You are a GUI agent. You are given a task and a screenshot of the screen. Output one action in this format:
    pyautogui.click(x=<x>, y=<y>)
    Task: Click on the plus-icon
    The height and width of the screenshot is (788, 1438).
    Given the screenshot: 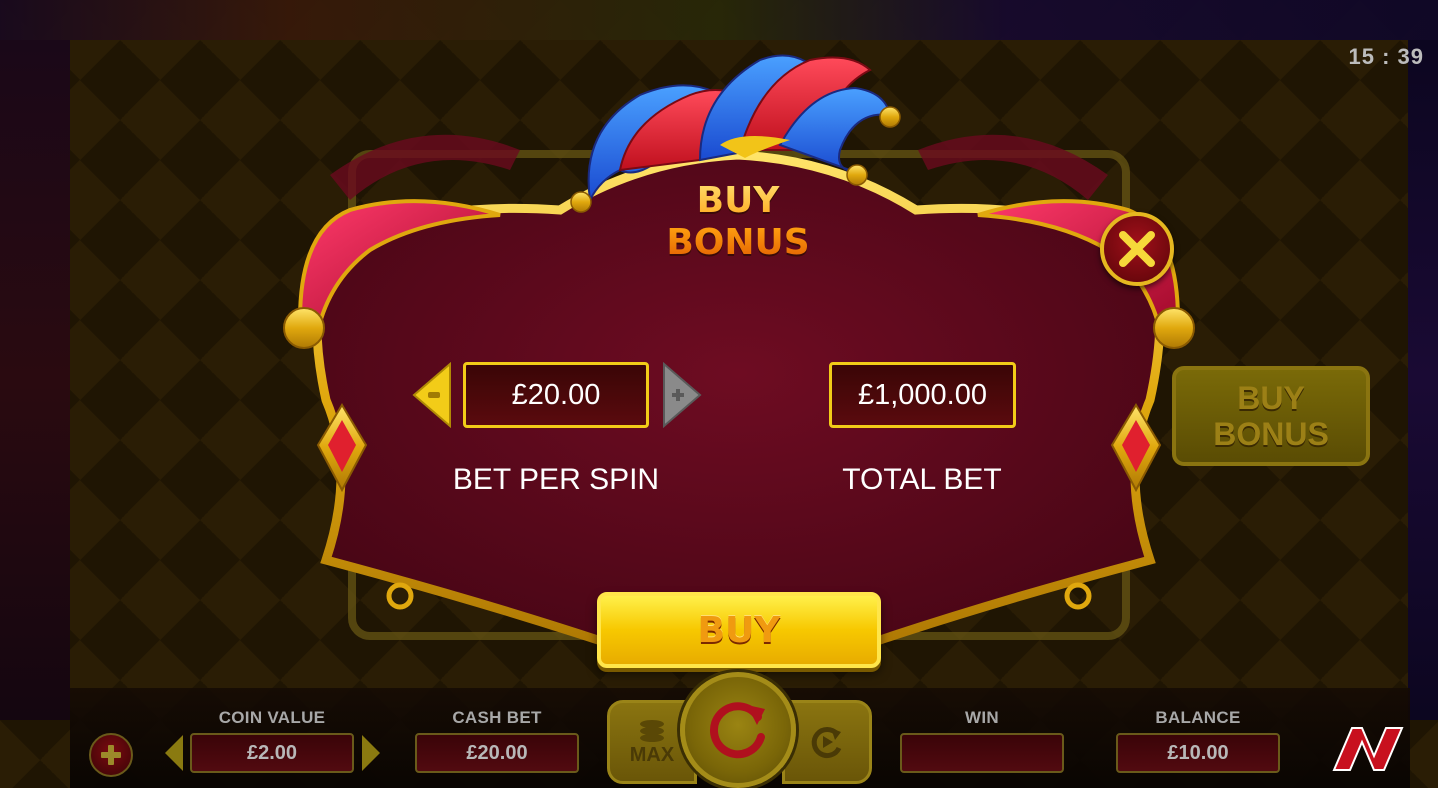 What is the action you would take?
    pyautogui.click(x=111, y=755)
    